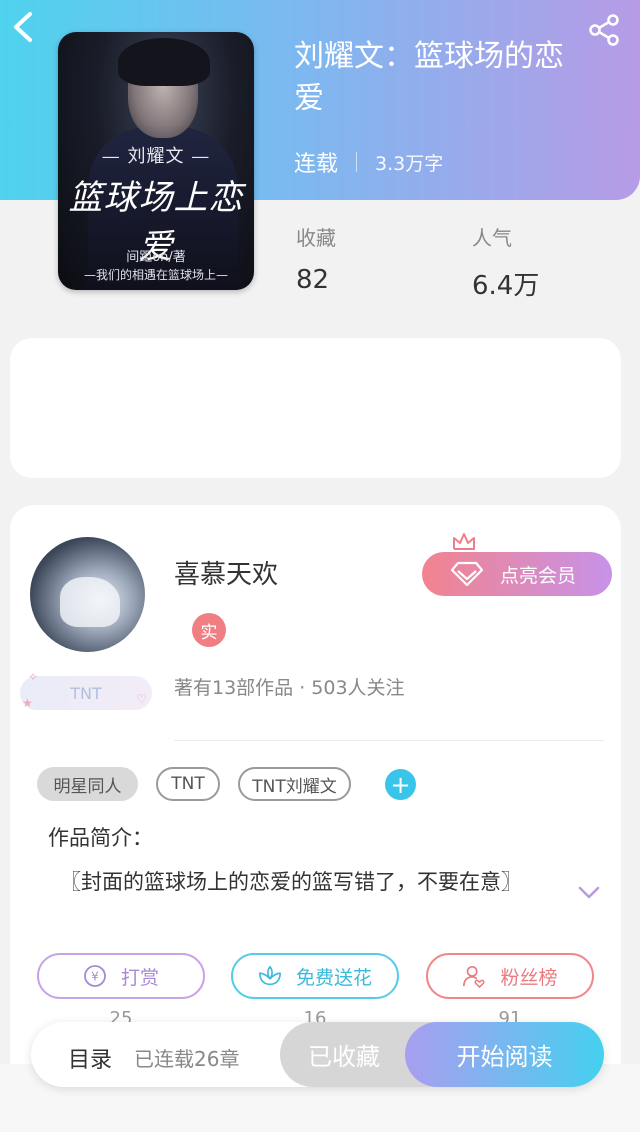 Image resolution: width=640 pixels, height=1132 pixels. I want to click on fan-badge-label: TNT, so click(86, 693).